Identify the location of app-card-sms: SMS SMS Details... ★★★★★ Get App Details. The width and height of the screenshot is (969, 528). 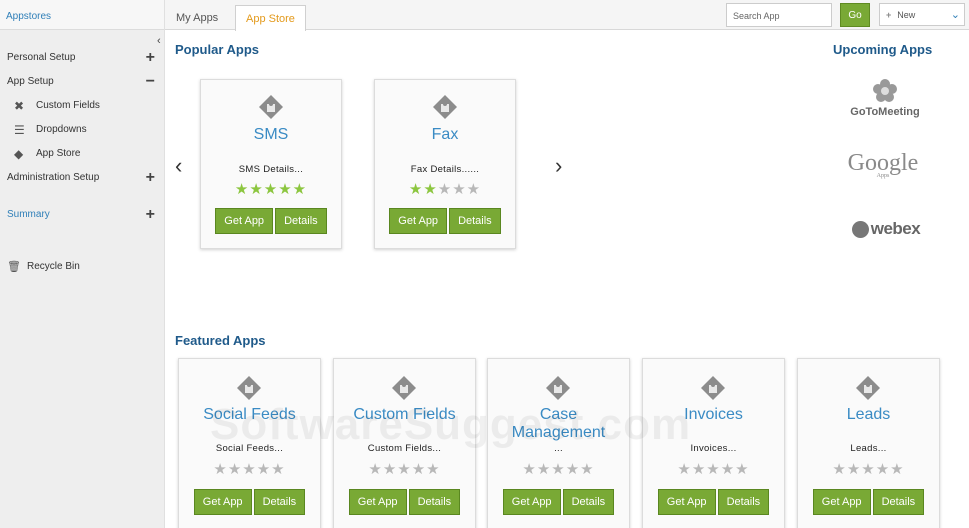
(271, 164).